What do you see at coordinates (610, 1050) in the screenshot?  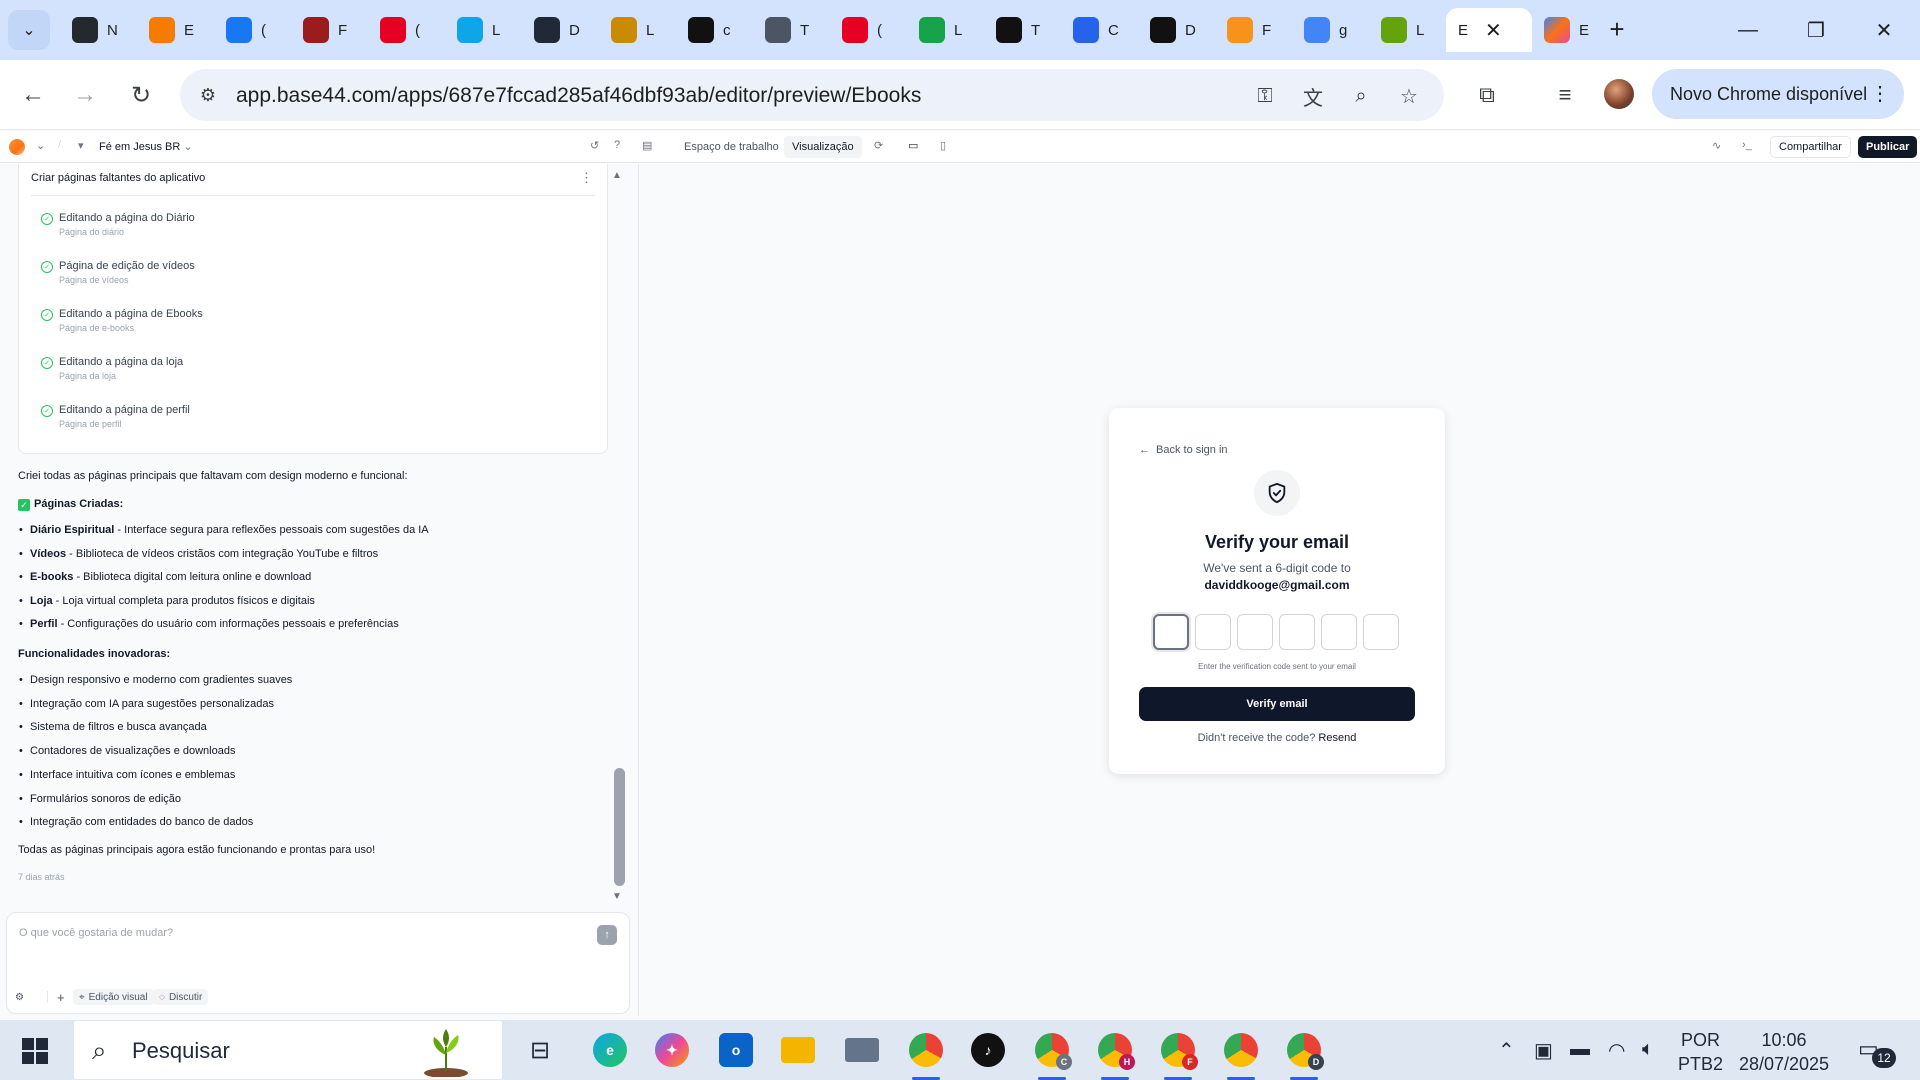 I see `edge-app: e` at bounding box center [610, 1050].